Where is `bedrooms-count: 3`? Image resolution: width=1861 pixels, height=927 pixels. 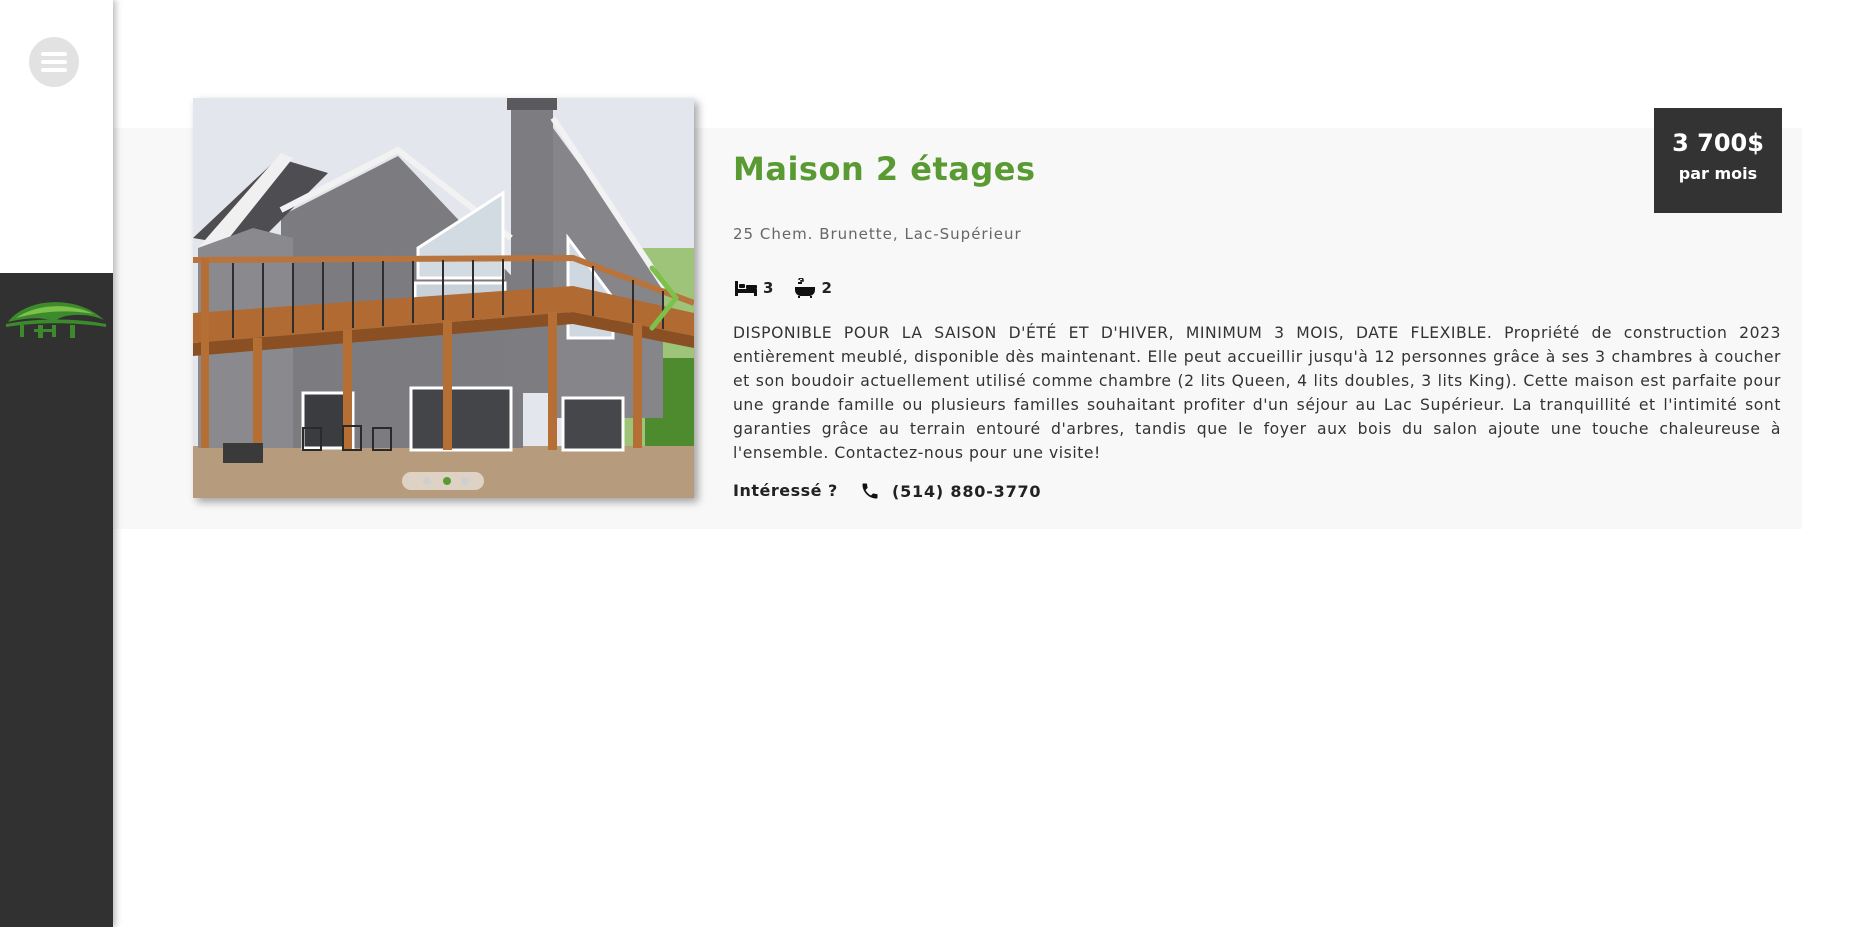 bedrooms-count: 3 is located at coordinates (768, 288).